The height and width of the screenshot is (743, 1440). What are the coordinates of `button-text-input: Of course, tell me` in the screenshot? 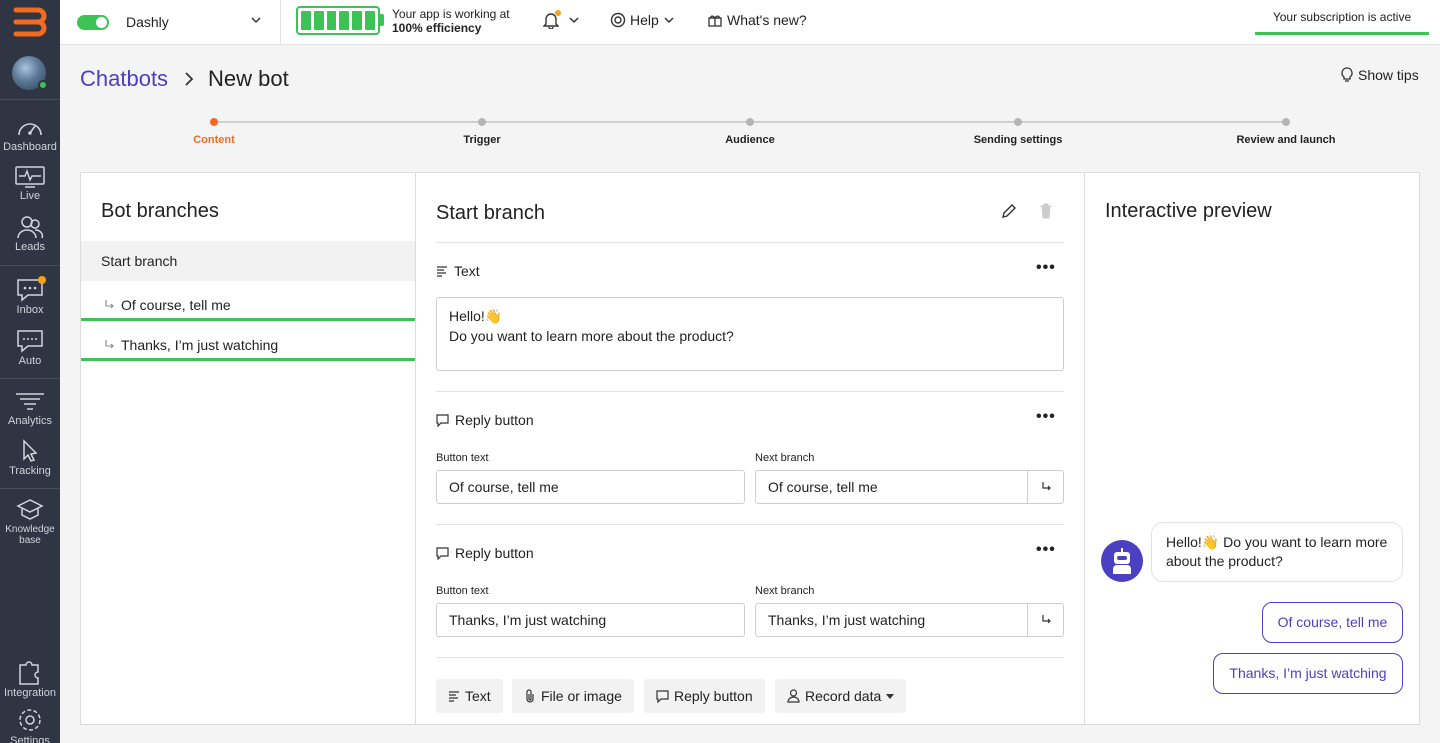 It's located at (590, 487).